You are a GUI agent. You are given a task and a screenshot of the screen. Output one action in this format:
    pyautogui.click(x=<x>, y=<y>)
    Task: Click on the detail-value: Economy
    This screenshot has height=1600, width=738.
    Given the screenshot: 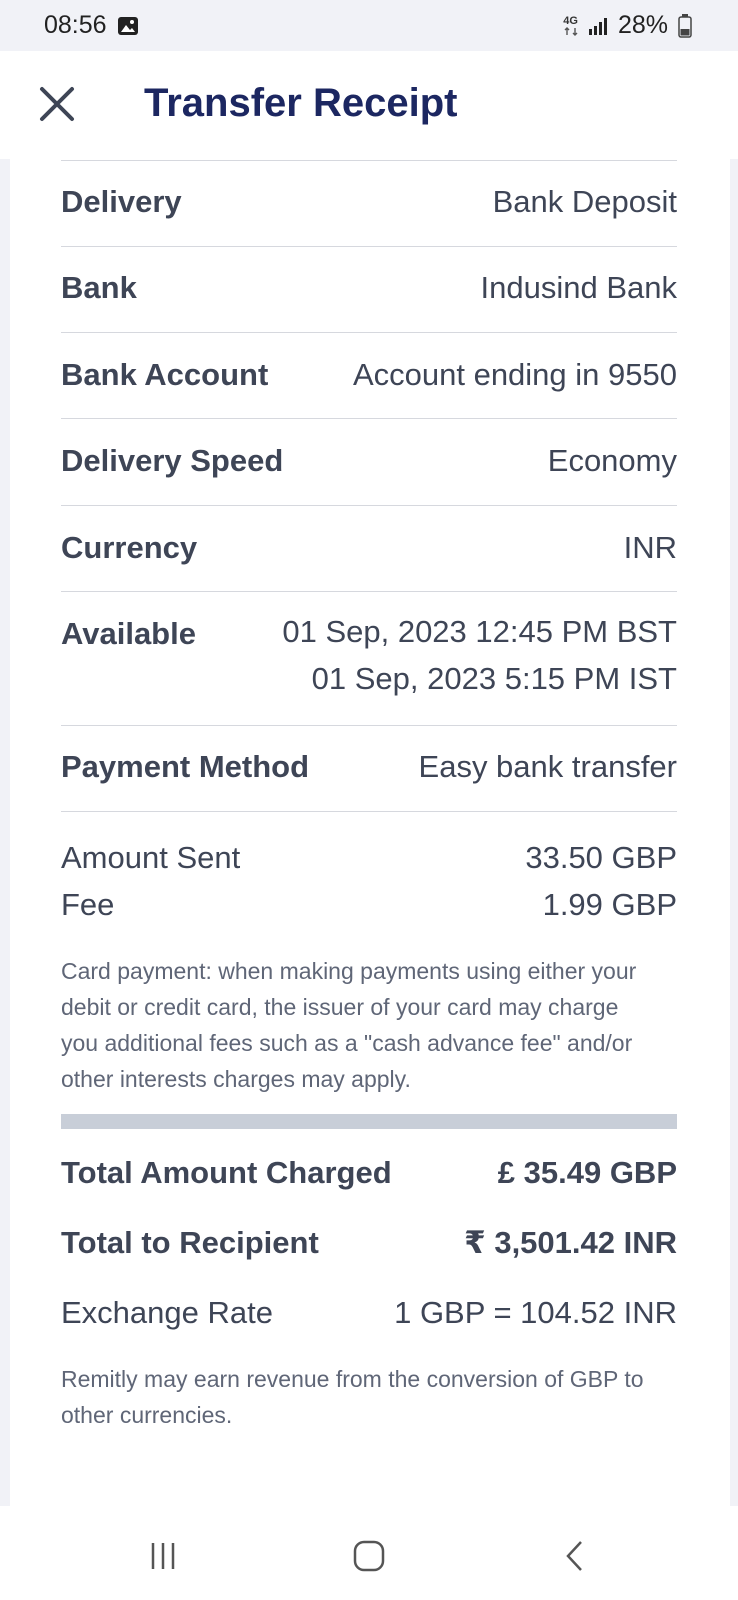 What is the action you would take?
    pyautogui.click(x=612, y=460)
    